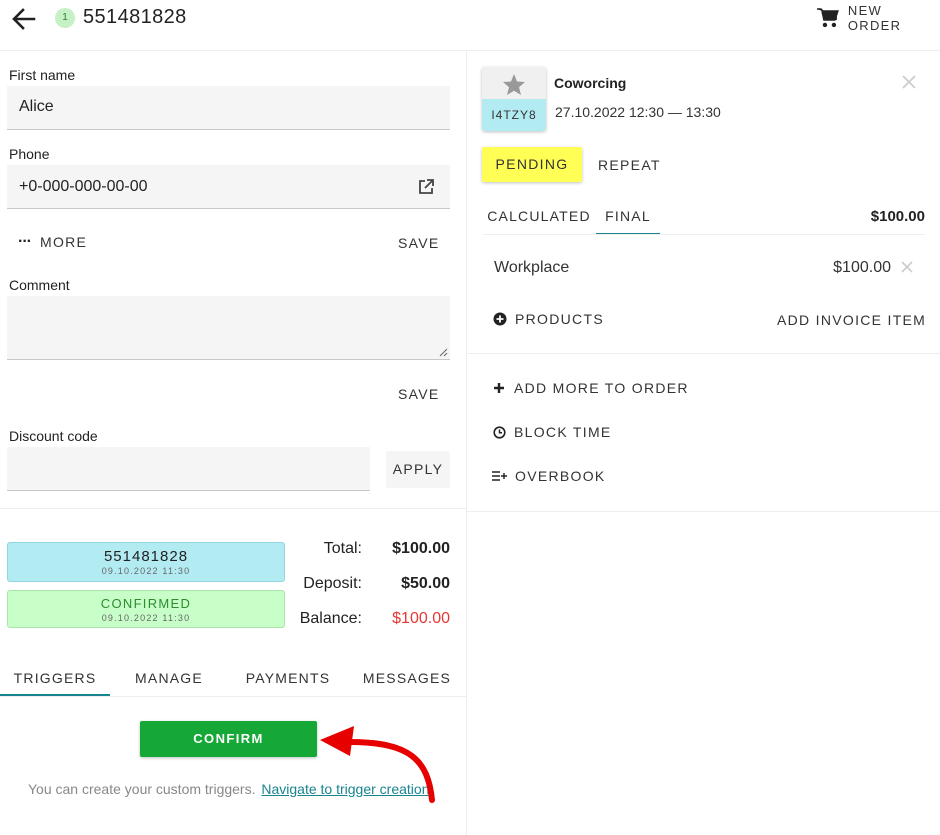  What do you see at coordinates (421, 548) in the screenshot?
I see `total-value: $100.00` at bounding box center [421, 548].